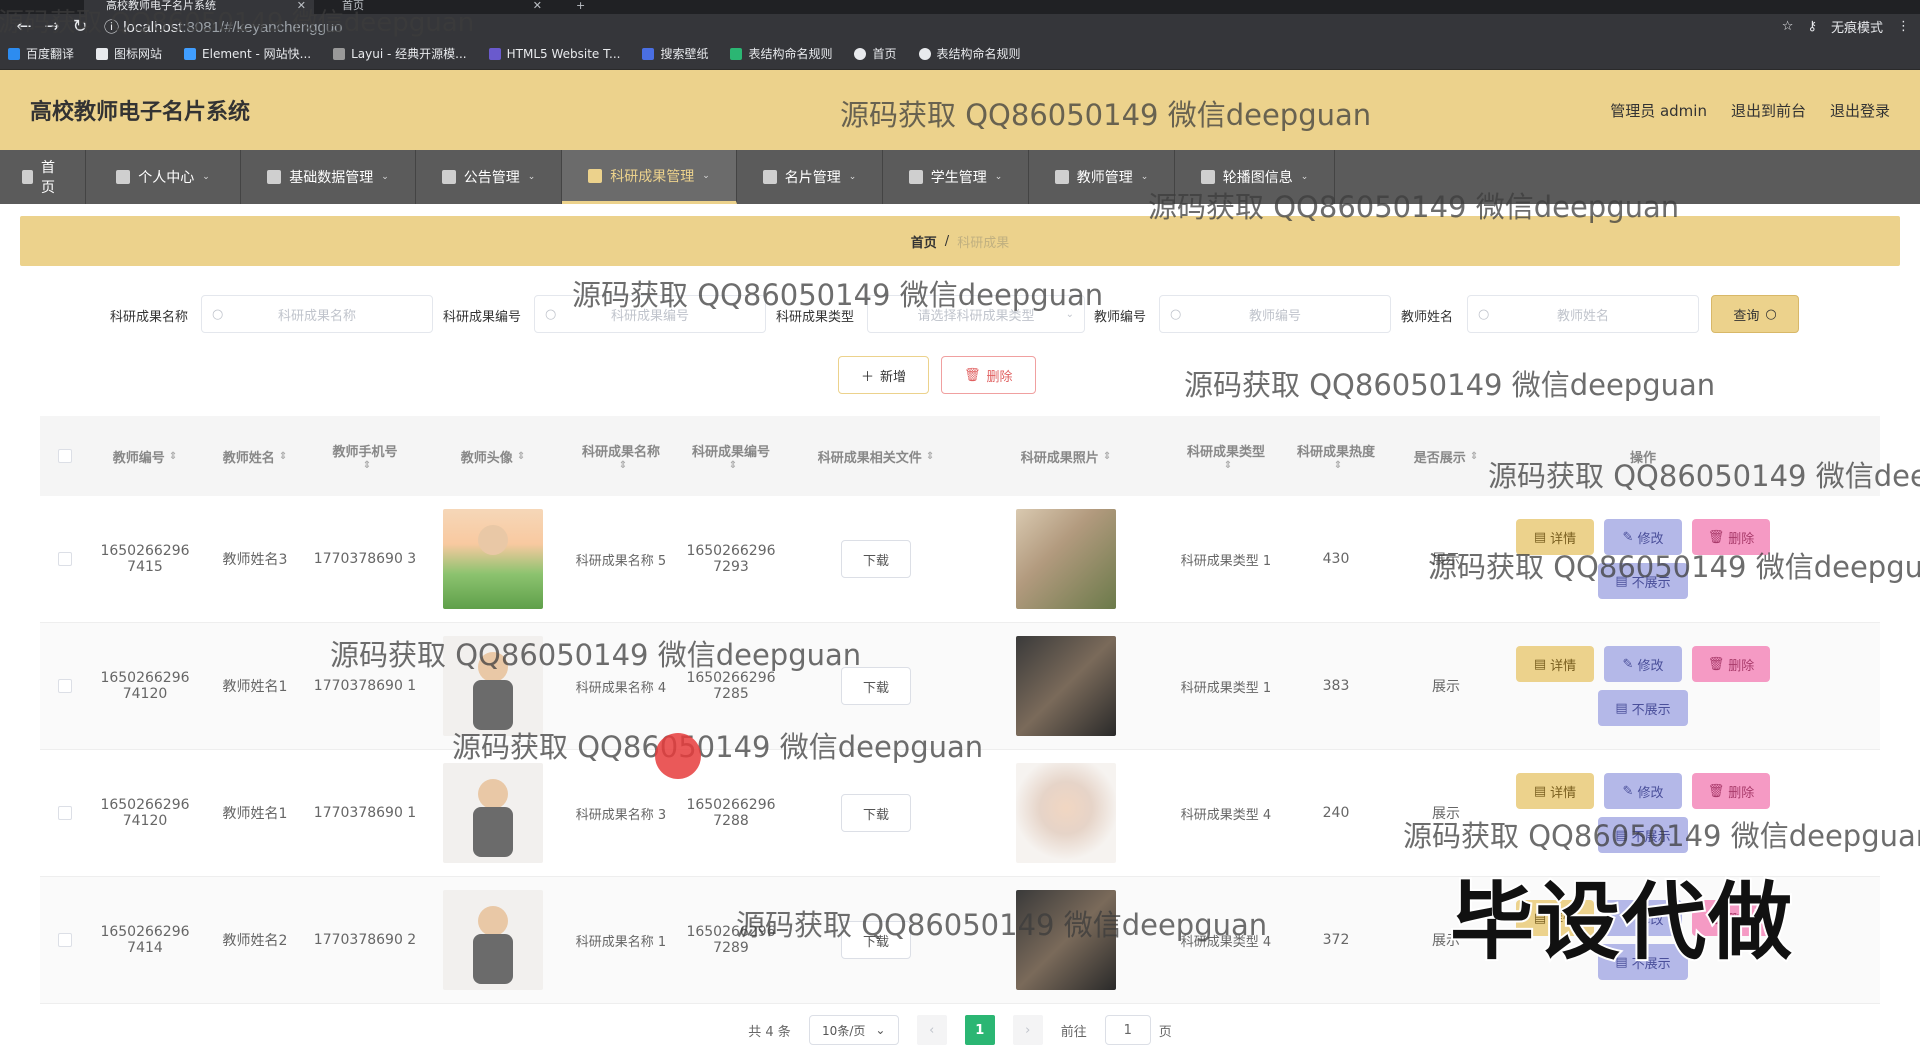 The height and width of the screenshot is (1056, 1920). Describe the element at coordinates (976, 314) in the screenshot. I see `search-select-type: 请选择科研成果类型 ⌄` at that location.